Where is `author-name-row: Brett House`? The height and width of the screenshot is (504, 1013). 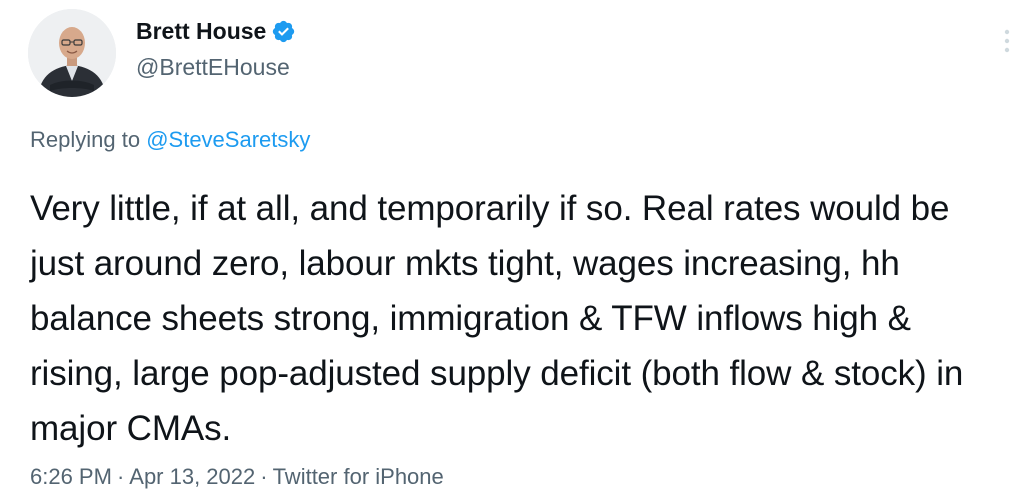
author-name-row: Brett House is located at coordinates (216, 31).